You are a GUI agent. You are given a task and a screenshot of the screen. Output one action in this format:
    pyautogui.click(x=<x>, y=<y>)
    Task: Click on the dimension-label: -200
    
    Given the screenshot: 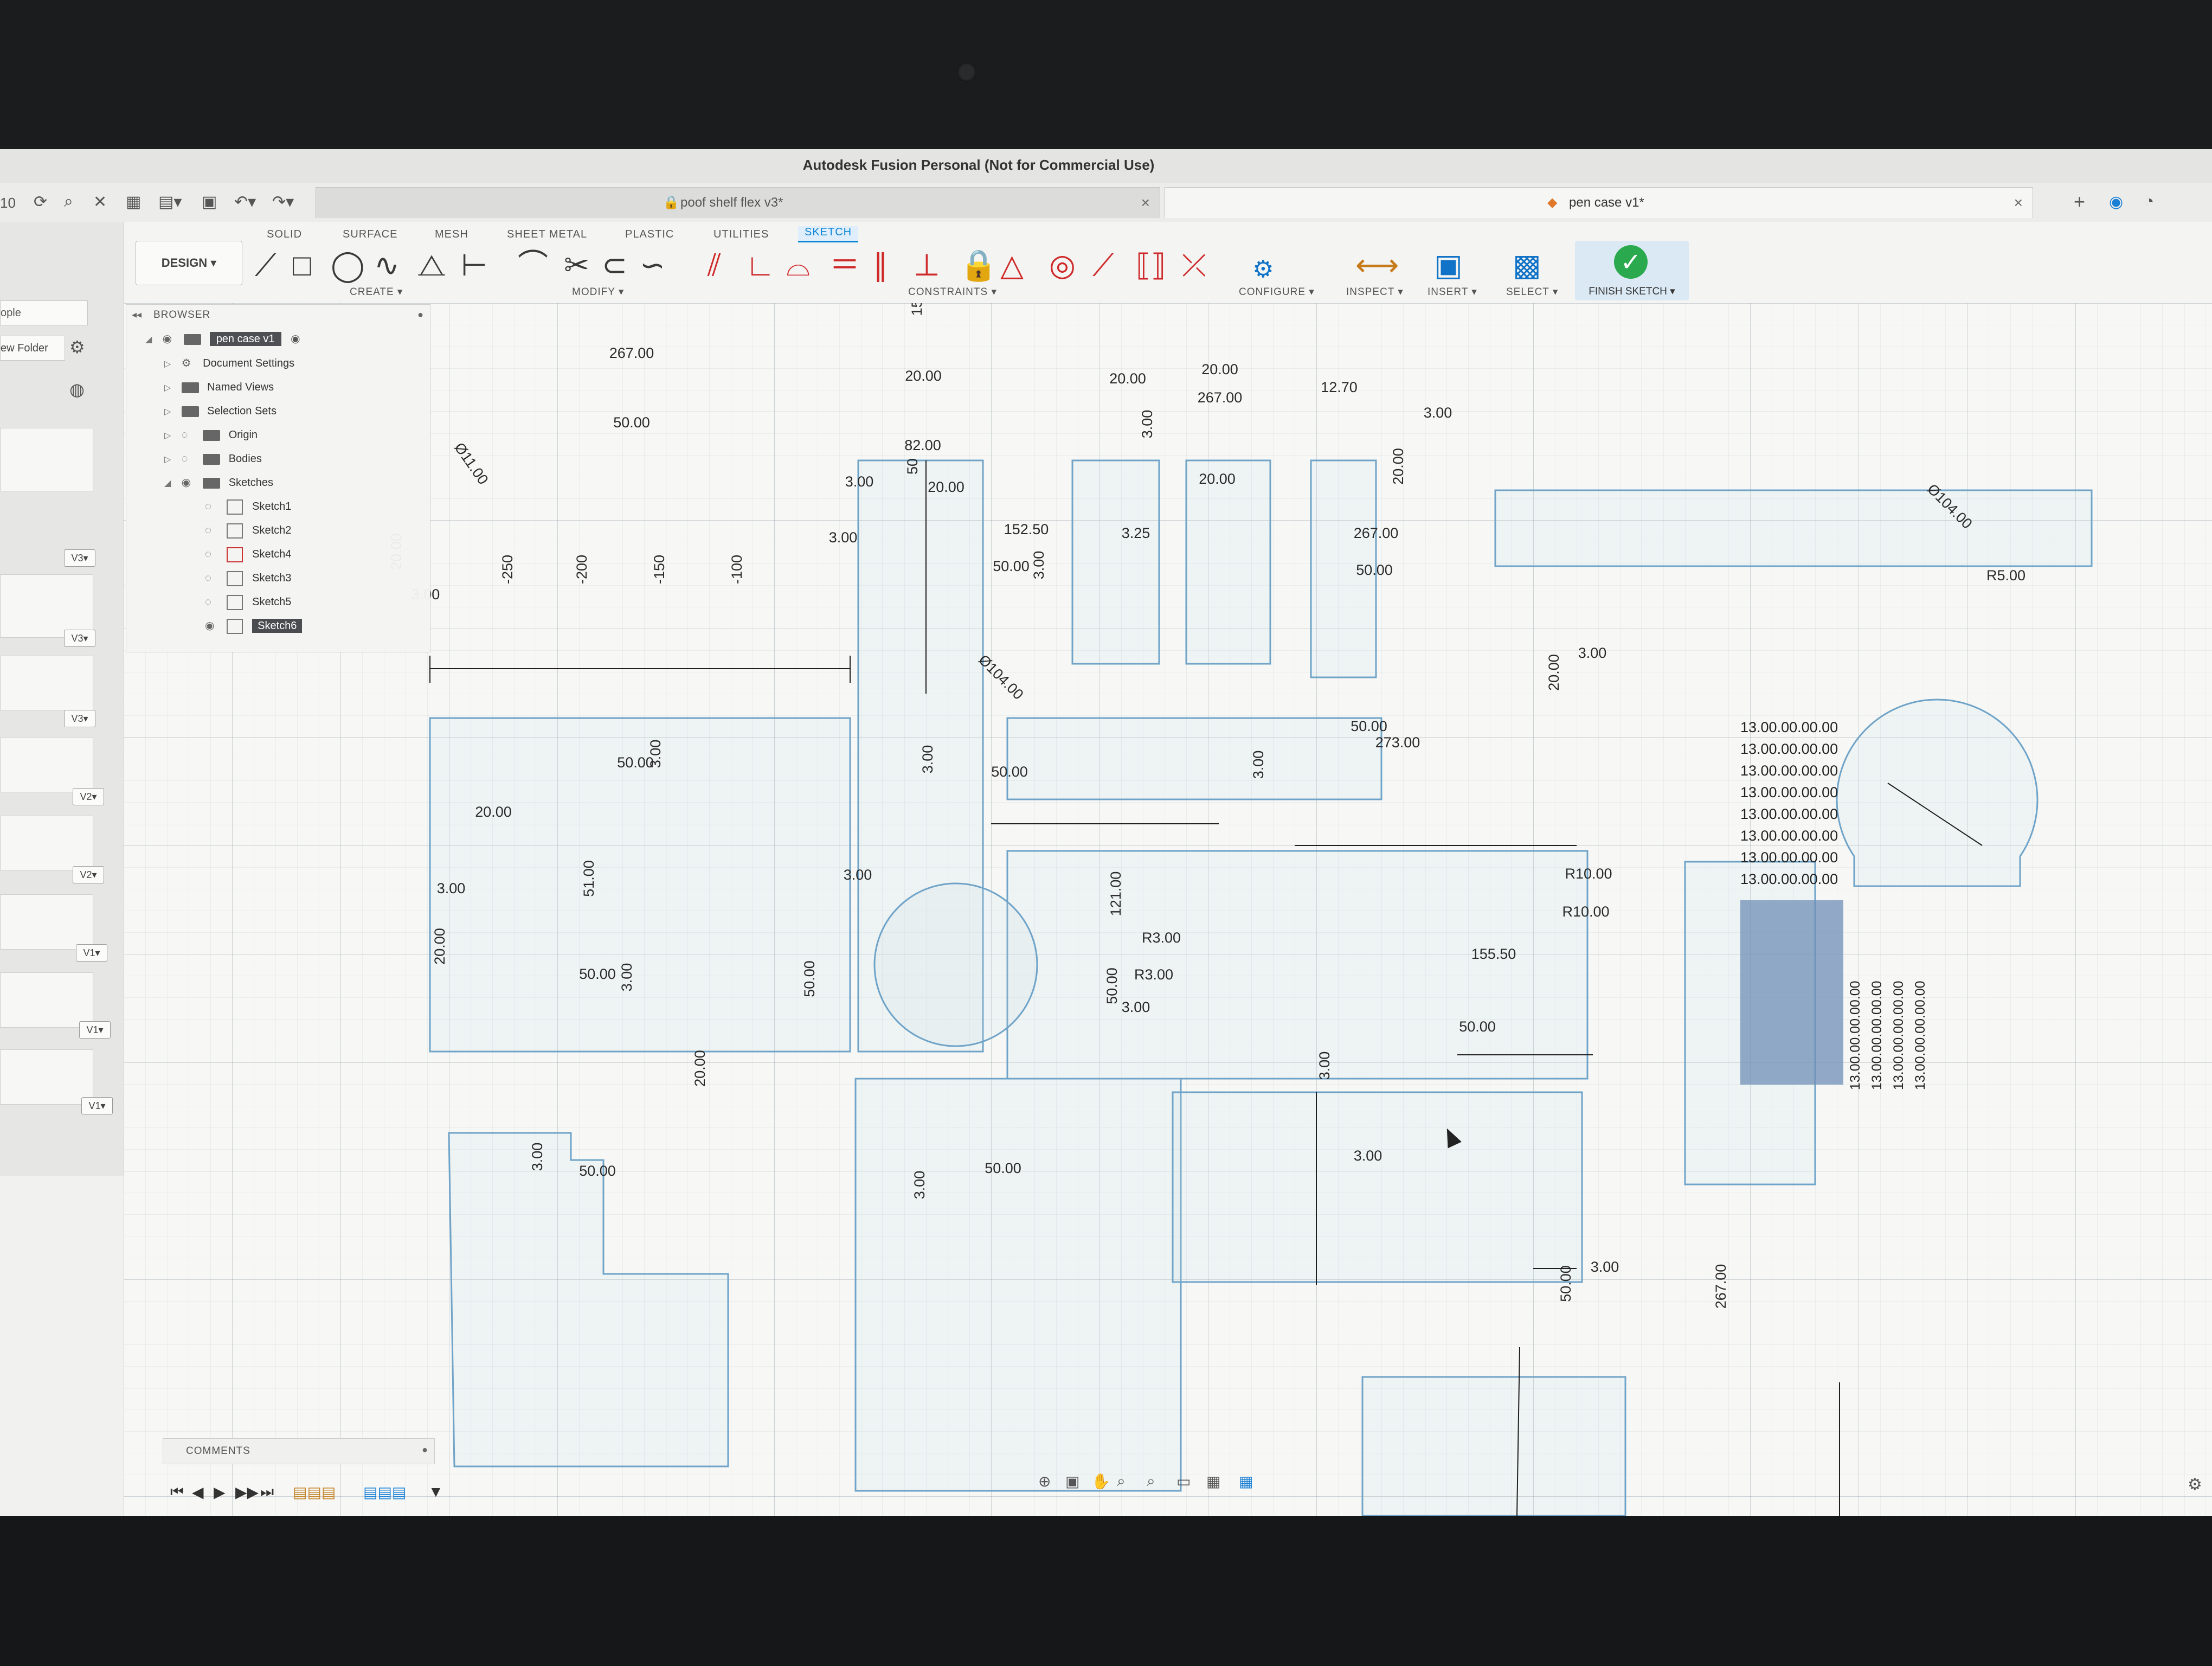 What is the action you would take?
    pyautogui.click(x=582, y=569)
    